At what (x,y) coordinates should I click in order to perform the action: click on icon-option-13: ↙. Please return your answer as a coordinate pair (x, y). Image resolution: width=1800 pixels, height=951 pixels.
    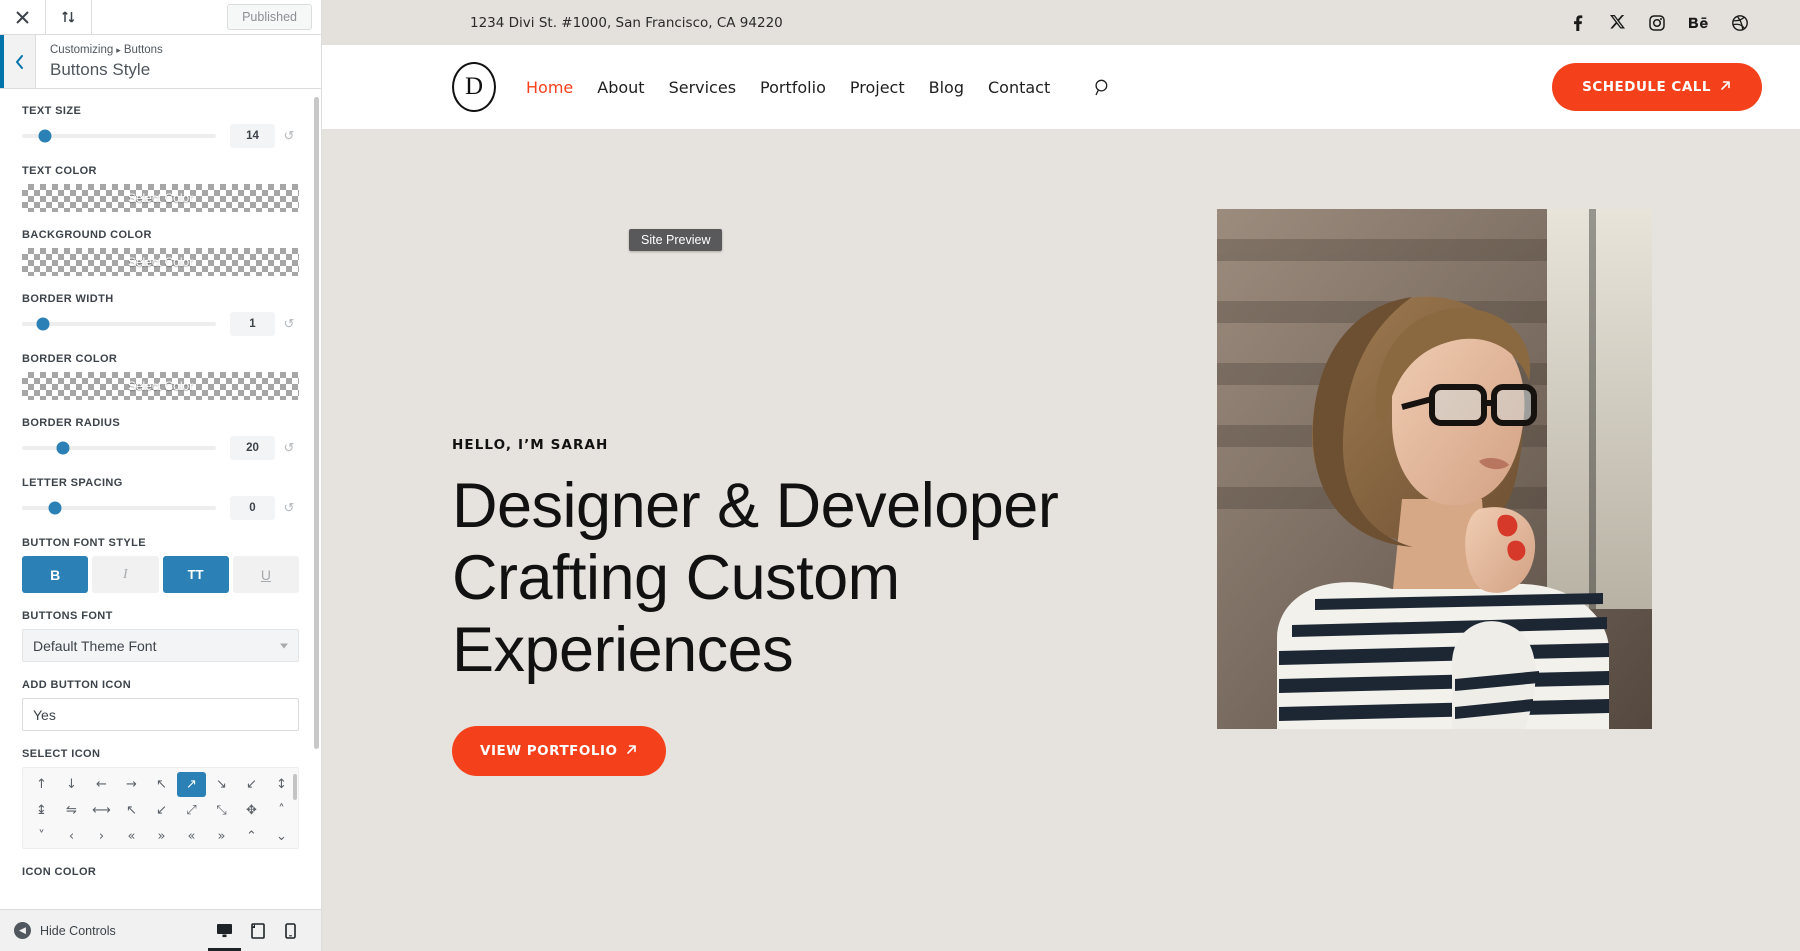
    Looking at the image, I should click on (161, 810).